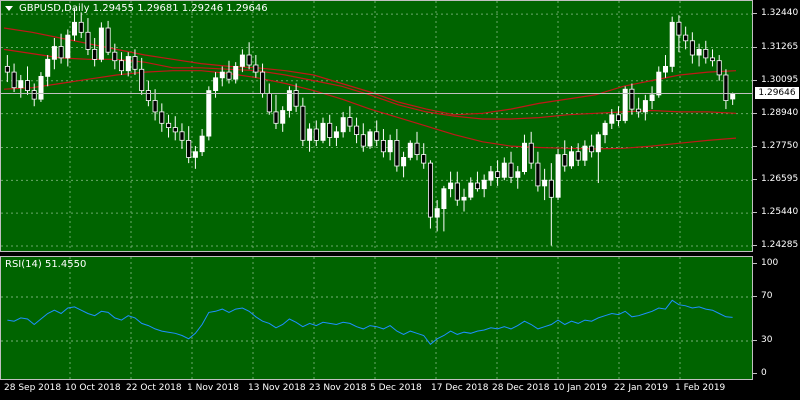 The image size is (800, 400). Describe the element at coordinates (154, 388) in the screenshot. I see `date-tick-label: 22 Oct 2018` at that location.